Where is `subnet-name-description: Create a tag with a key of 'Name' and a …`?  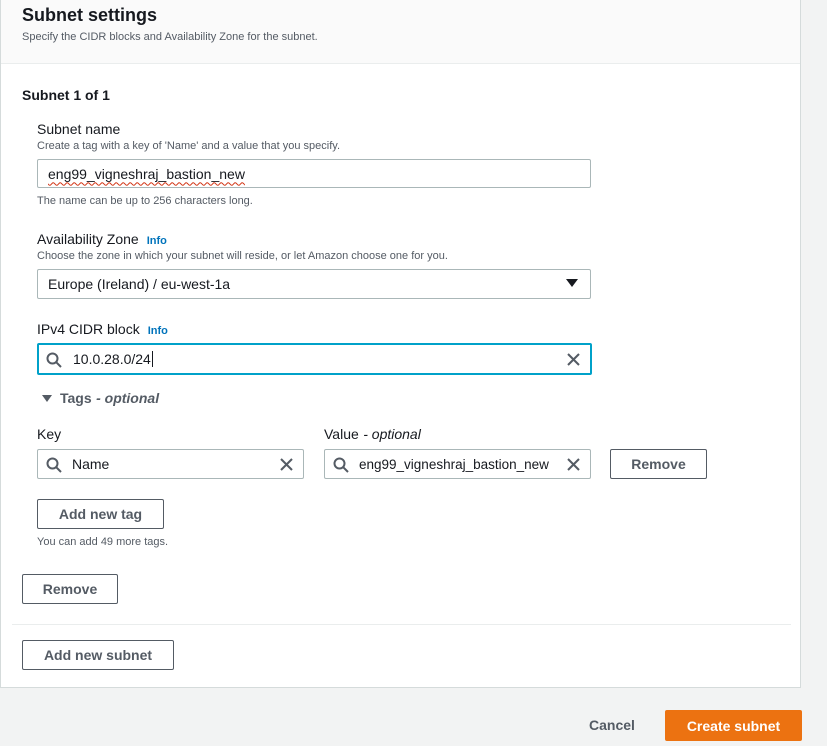 subnet-name-description: Create a tag with a key of 'Name' and a … is located at coordinates (188, 146).